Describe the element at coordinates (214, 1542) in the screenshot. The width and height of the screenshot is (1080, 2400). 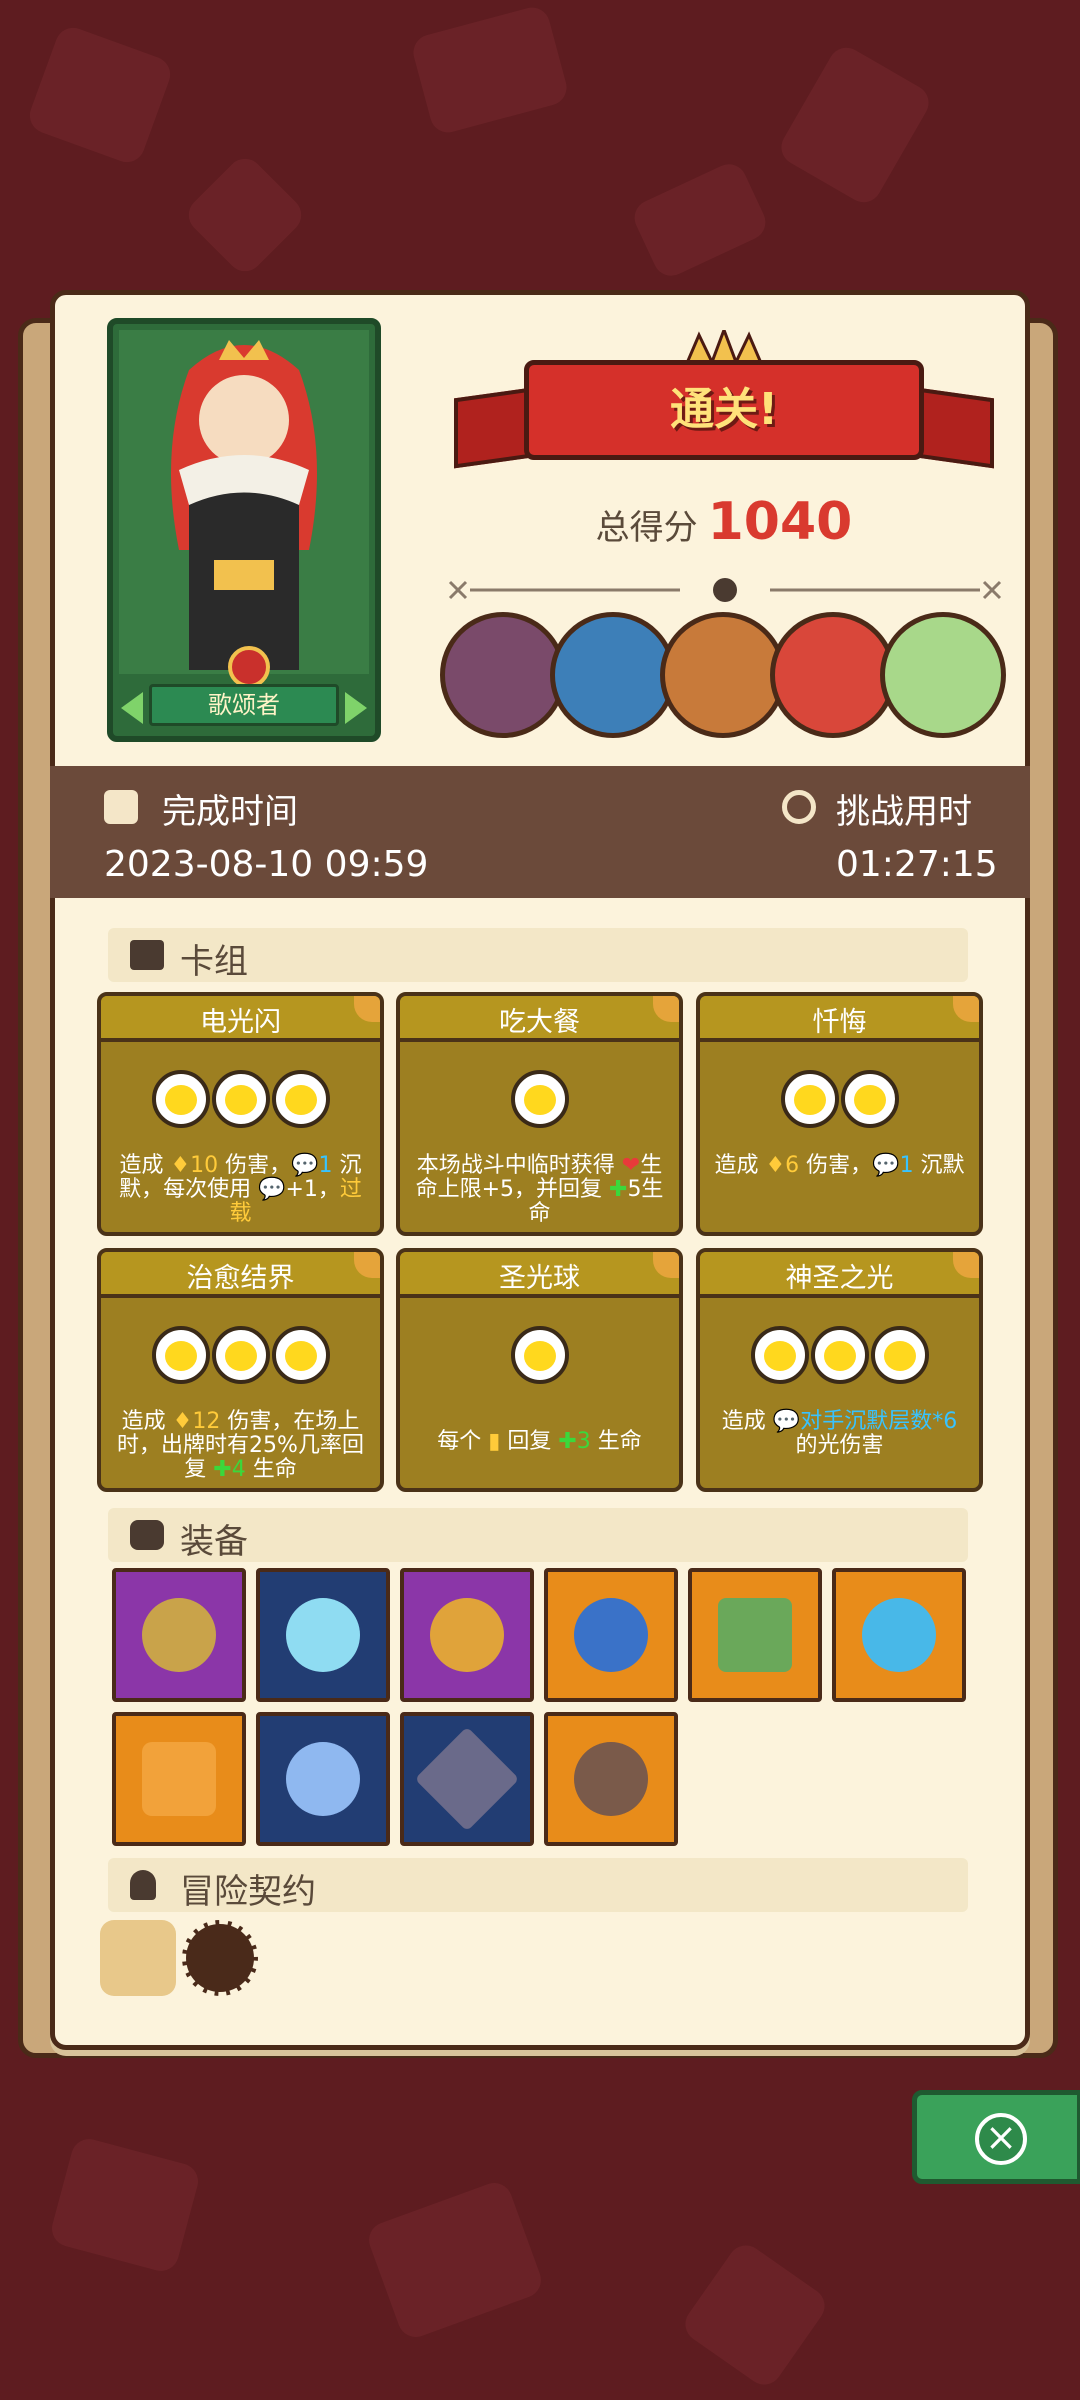
I see `equipment-title: 装备` at that location.